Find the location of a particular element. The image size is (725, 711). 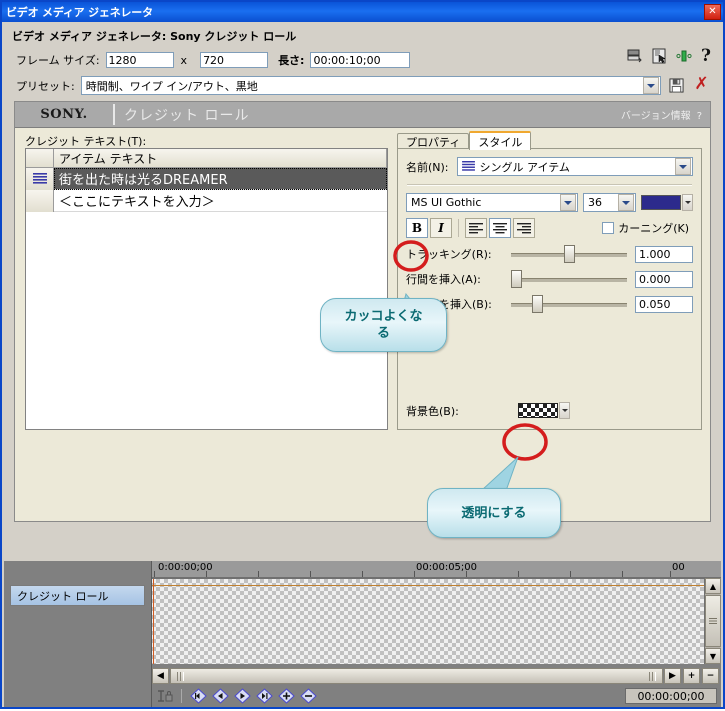

char-spacing-slider-thumb is located at coordinates (537, 304).